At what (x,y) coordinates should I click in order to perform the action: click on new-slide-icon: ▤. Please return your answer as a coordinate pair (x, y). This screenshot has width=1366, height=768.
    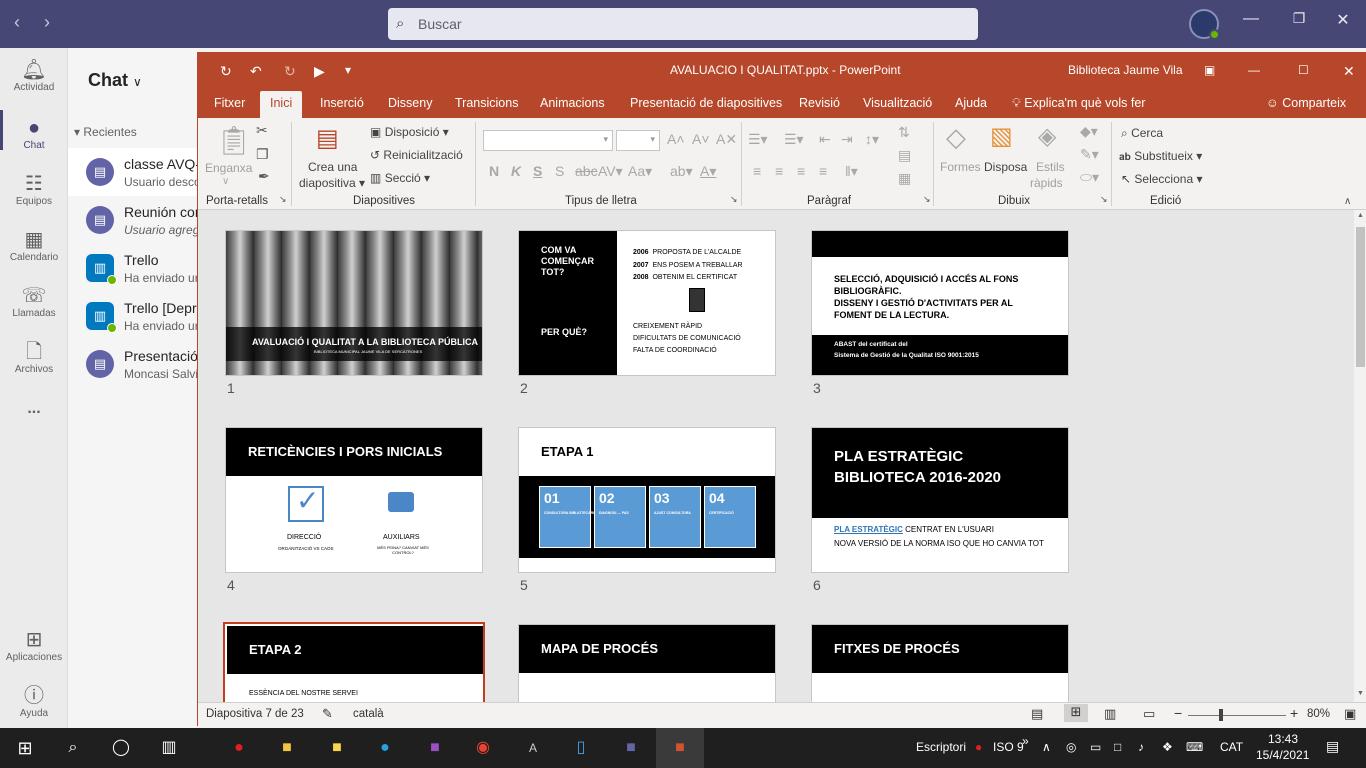
    Looking at the image, I should click on (327, 138).